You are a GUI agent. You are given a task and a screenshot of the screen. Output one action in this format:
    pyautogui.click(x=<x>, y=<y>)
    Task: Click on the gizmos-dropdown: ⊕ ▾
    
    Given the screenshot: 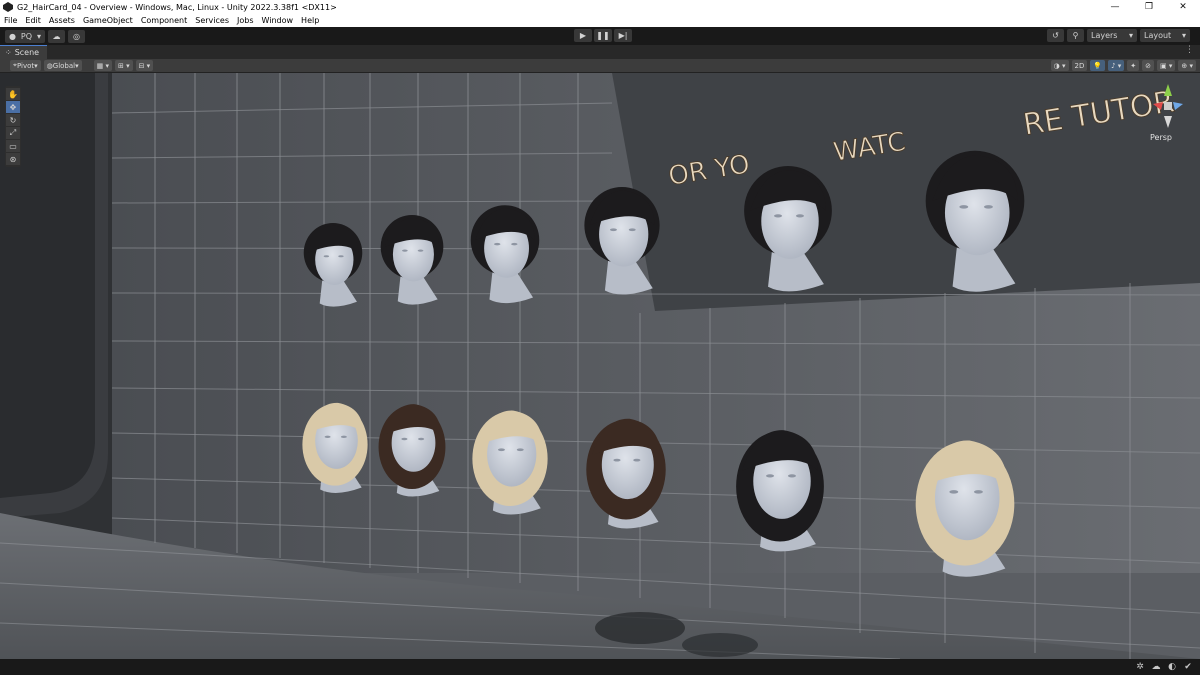 What is the action you would take?
    pyautogui.click(x=1187, y=65)
    